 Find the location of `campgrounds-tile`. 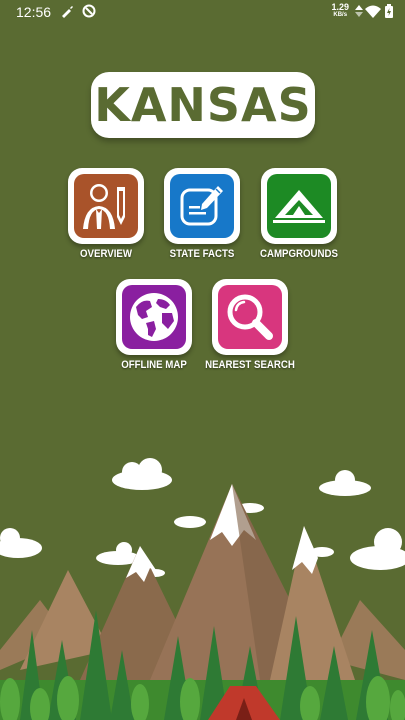

campgrounds-tile is located at coordinates (299, 206).